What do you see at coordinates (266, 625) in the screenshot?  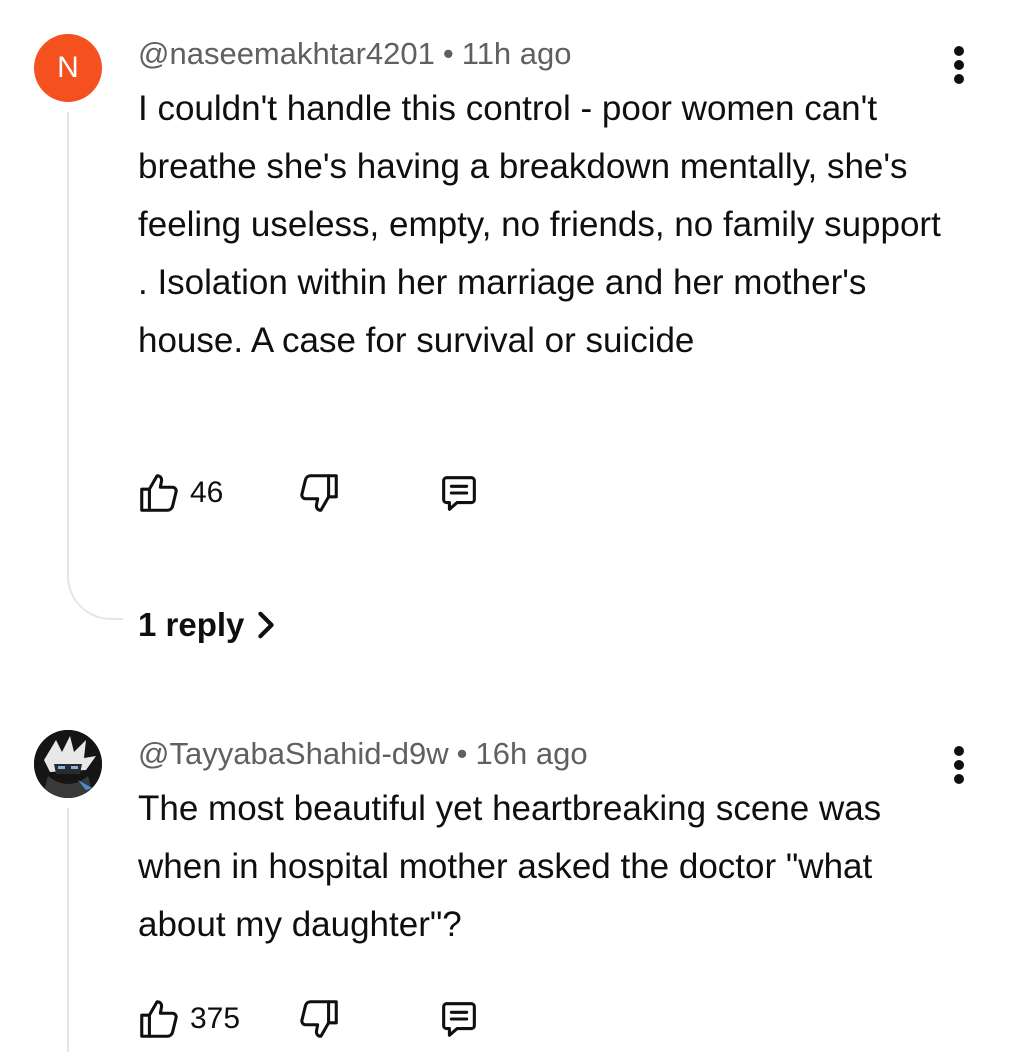 I see `chevron-right-icon` at bounding box center [266, 625].